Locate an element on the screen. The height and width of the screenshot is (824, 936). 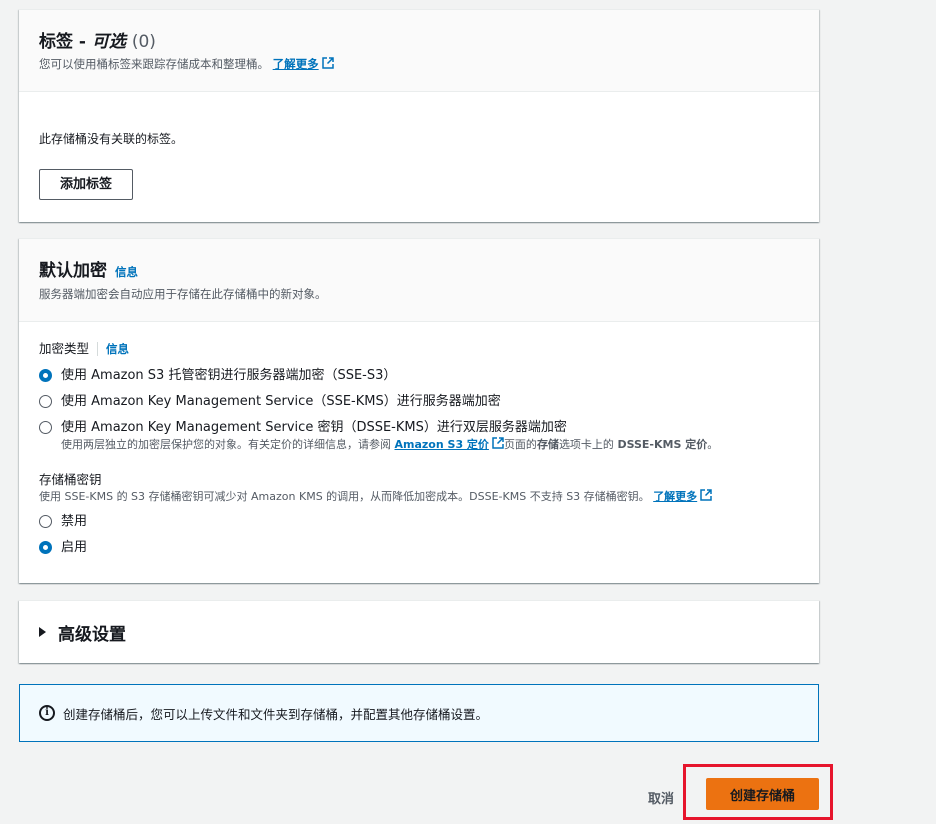
radio-bucket-key-enable: 启用 is located at coordinates (419, 548).